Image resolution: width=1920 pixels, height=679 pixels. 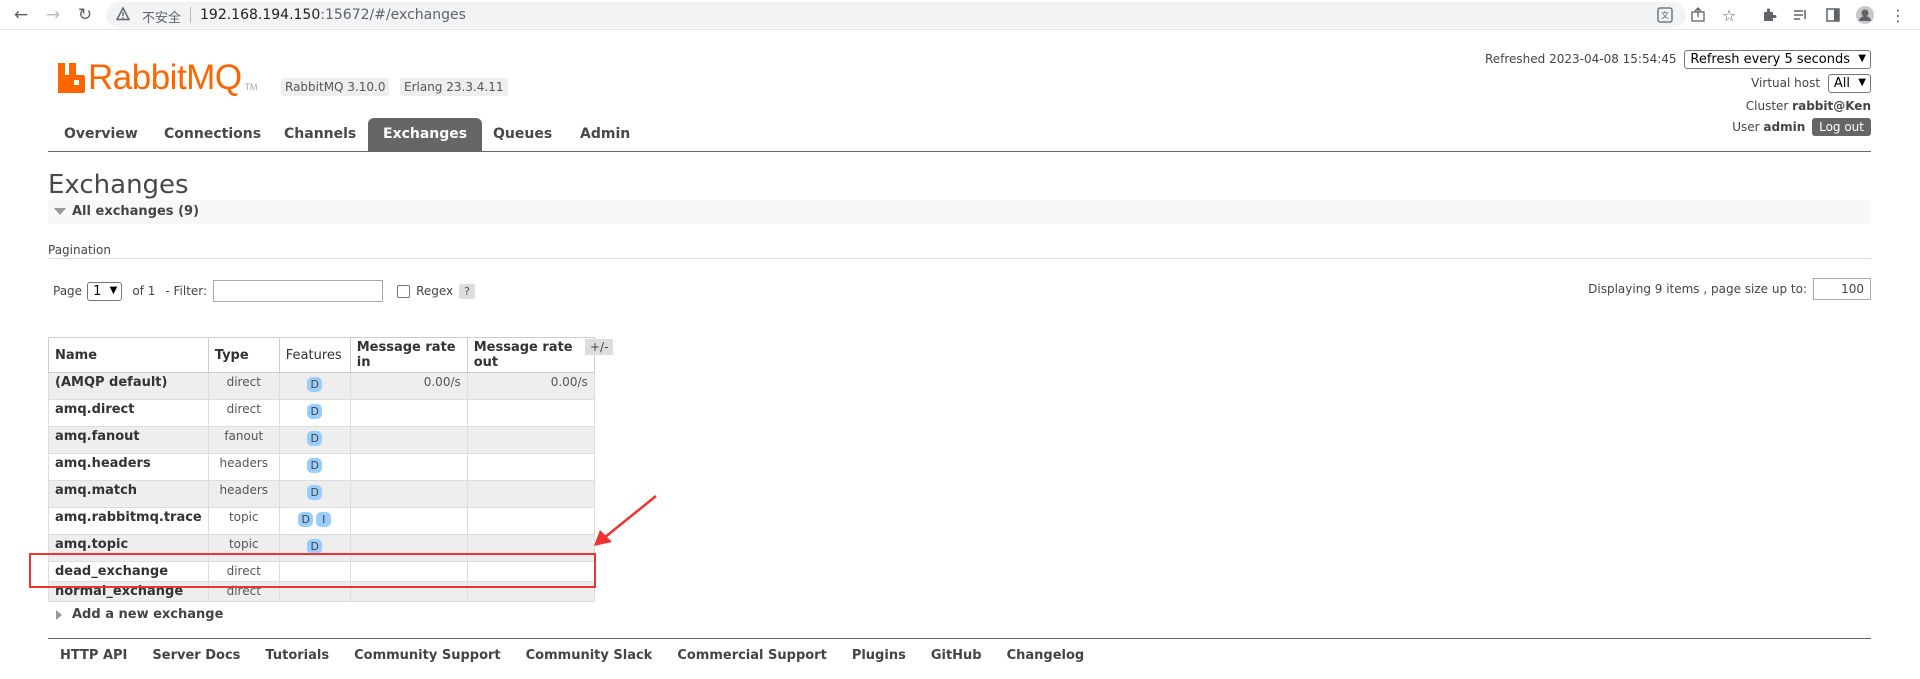 I want to click on column-header-name: Name, so click(x=128, y=355).